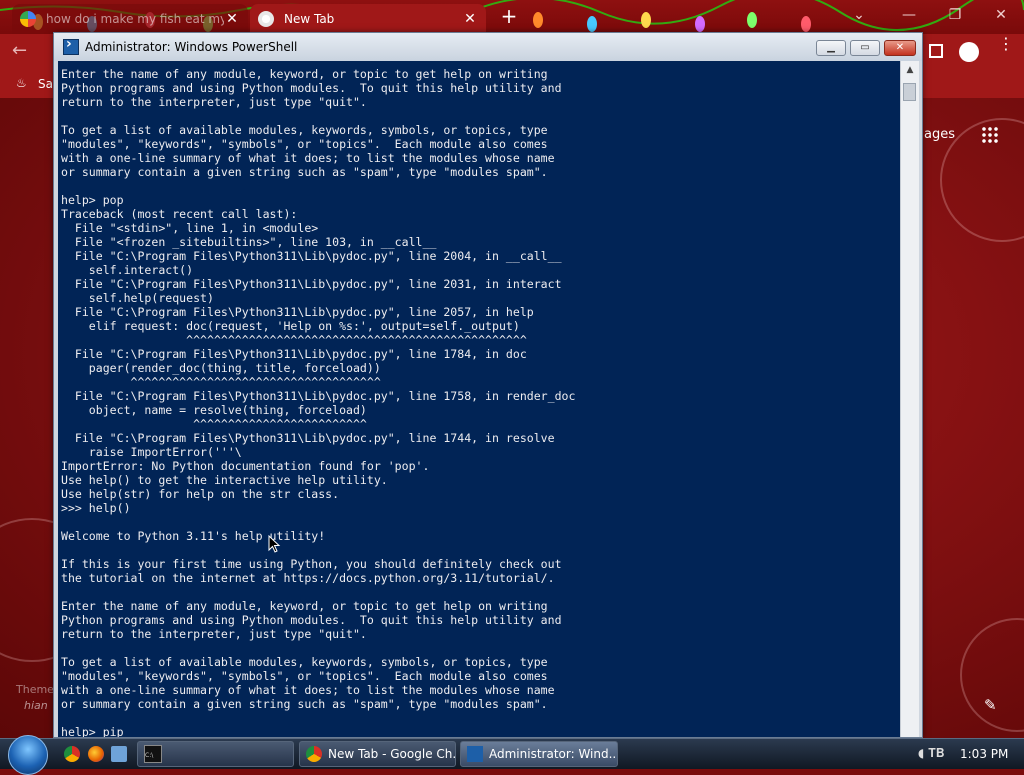  What do you see at coordinates (274, 544) in the screenshot?
I see `mouse-cursor-icon` at bounding box center [274, 544].